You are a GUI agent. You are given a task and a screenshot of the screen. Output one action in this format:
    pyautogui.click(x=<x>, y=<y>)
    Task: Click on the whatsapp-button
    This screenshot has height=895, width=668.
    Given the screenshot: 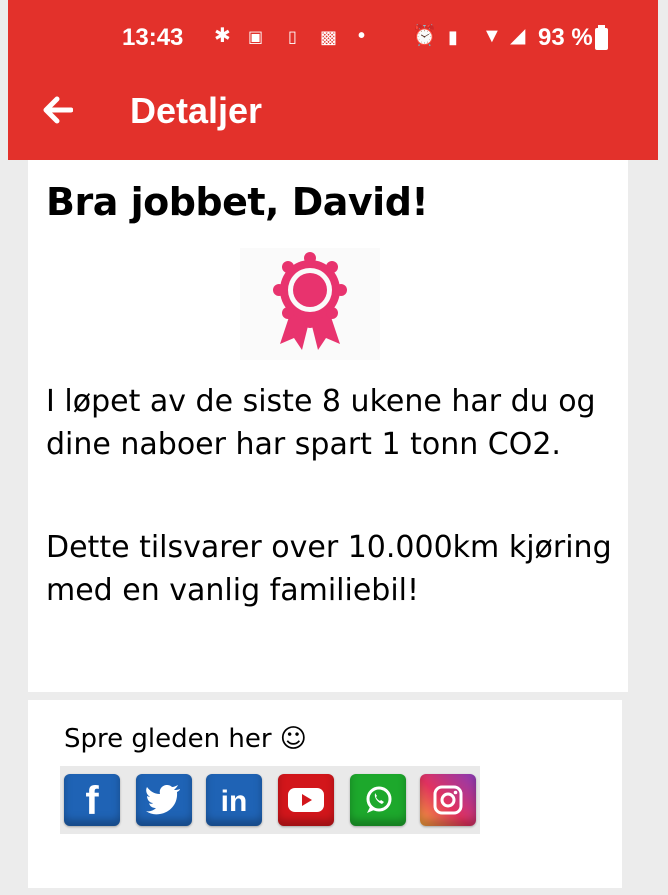 What is the action you would take?
    pyautogui.click(x=378, y=800)
    